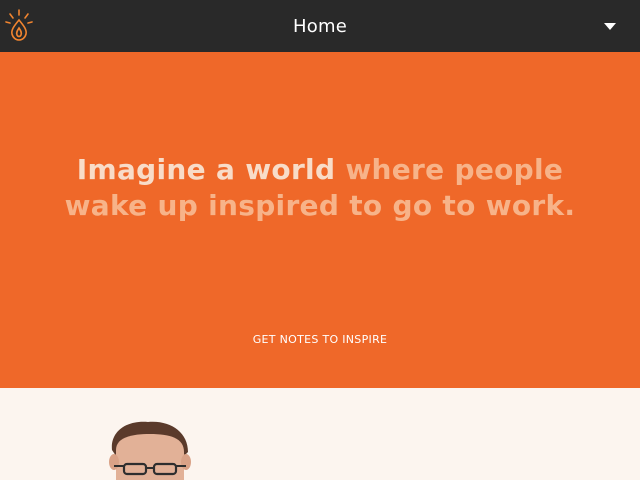  I want to click on portrait-photo, so click(150, 450).